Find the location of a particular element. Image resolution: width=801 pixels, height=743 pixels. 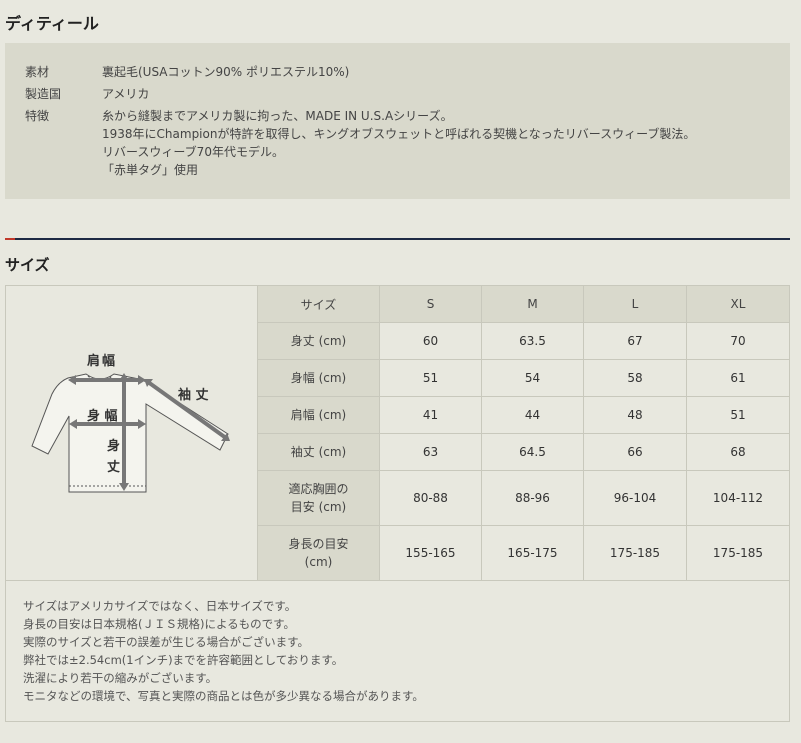

detail-value: 糸から縫製までアメリカ製に拘った、MADE IN U.S.Aシリーズ。 is located at coordinates (277, 116).